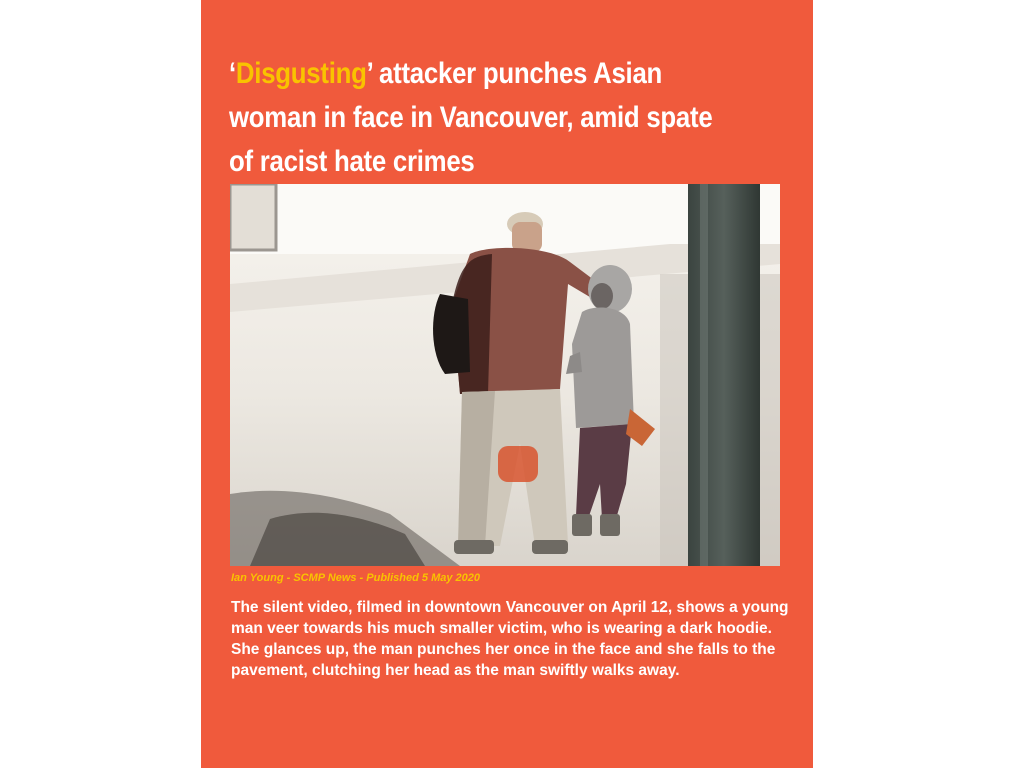 The width and height of the screenshot is (1024, 768). Describe the element at coordinates (301, 73) in the screenshot. I see `headline-accent-word: Disgusting` at that location.